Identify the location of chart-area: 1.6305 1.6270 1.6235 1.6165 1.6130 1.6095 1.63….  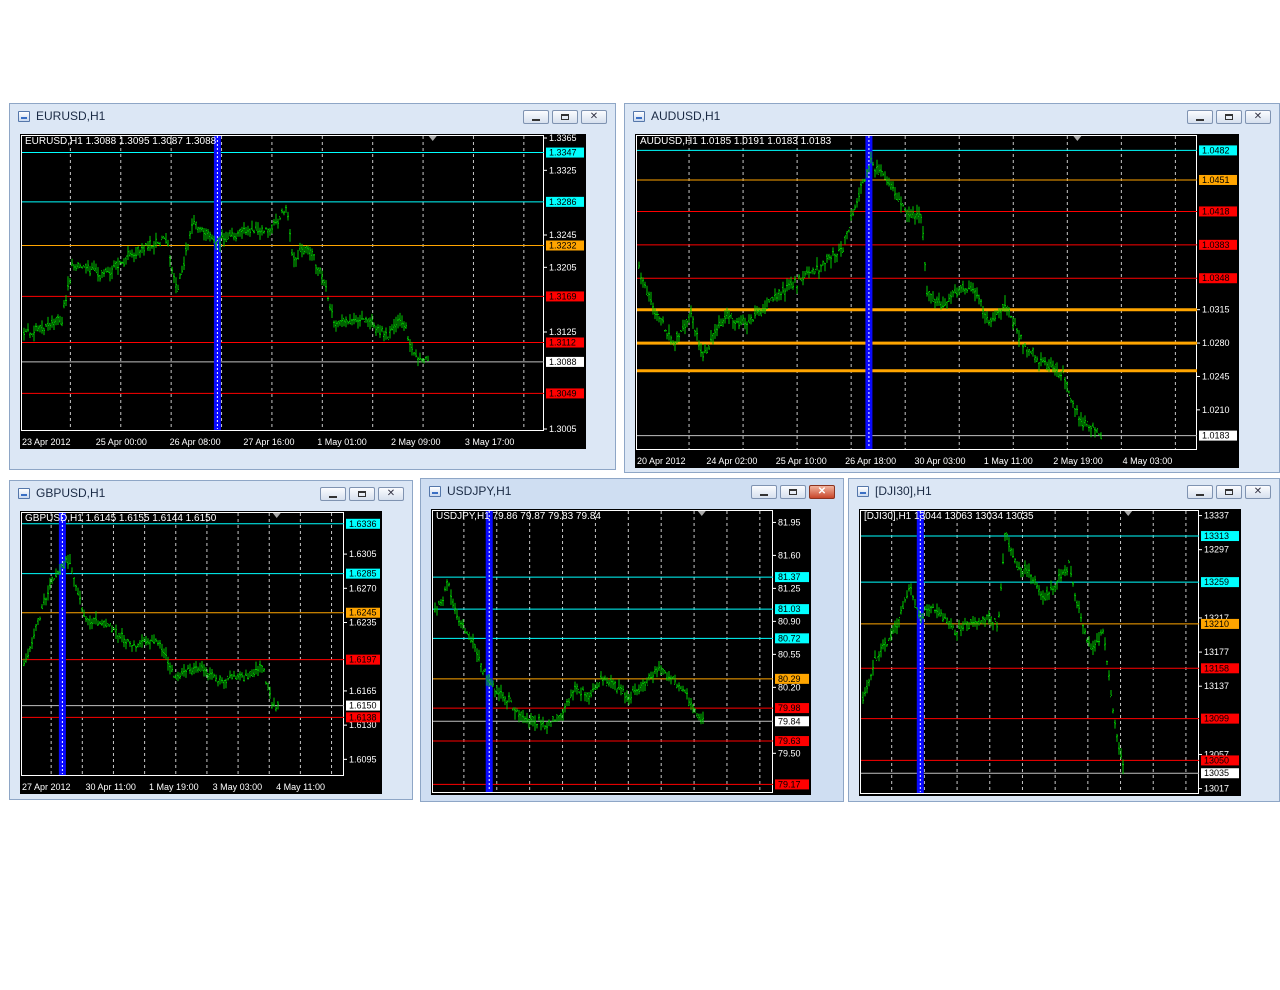
(201, 652).